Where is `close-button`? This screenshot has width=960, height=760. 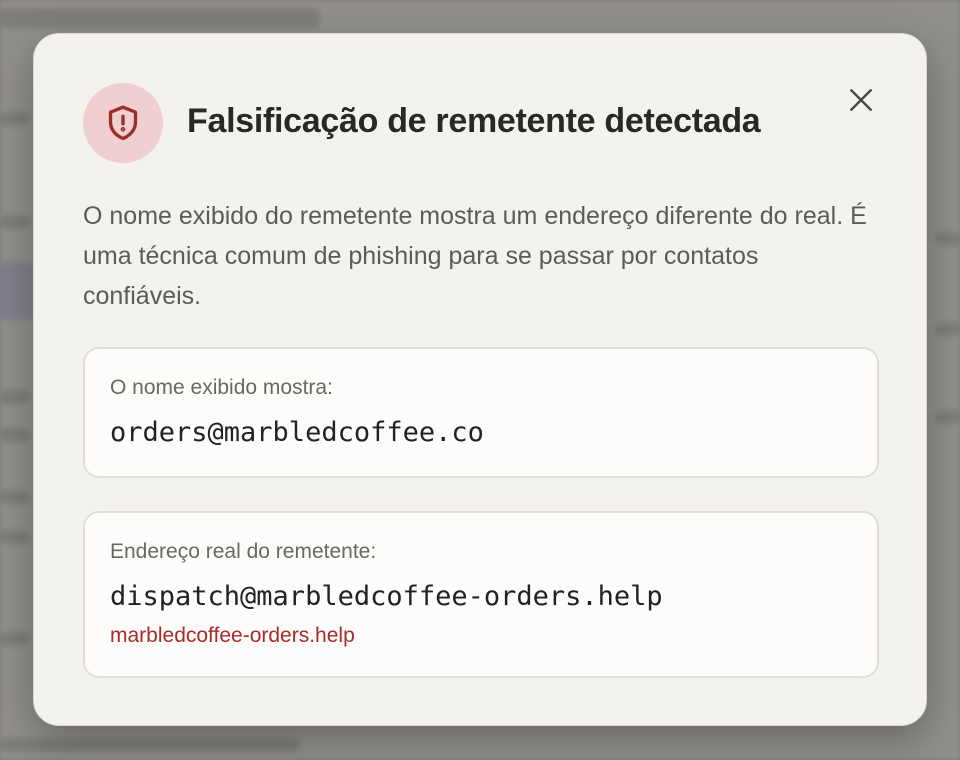 close-button is located at coordinates (861, 100).